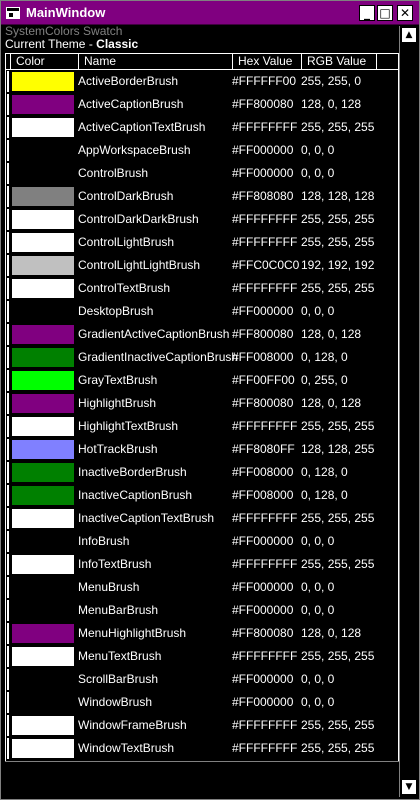 The width and height of the screenshot is (420, 800). Describe the element at coordinates (109, 587) in the screenshot. I see `brush-name: MenuBrush` at that location.